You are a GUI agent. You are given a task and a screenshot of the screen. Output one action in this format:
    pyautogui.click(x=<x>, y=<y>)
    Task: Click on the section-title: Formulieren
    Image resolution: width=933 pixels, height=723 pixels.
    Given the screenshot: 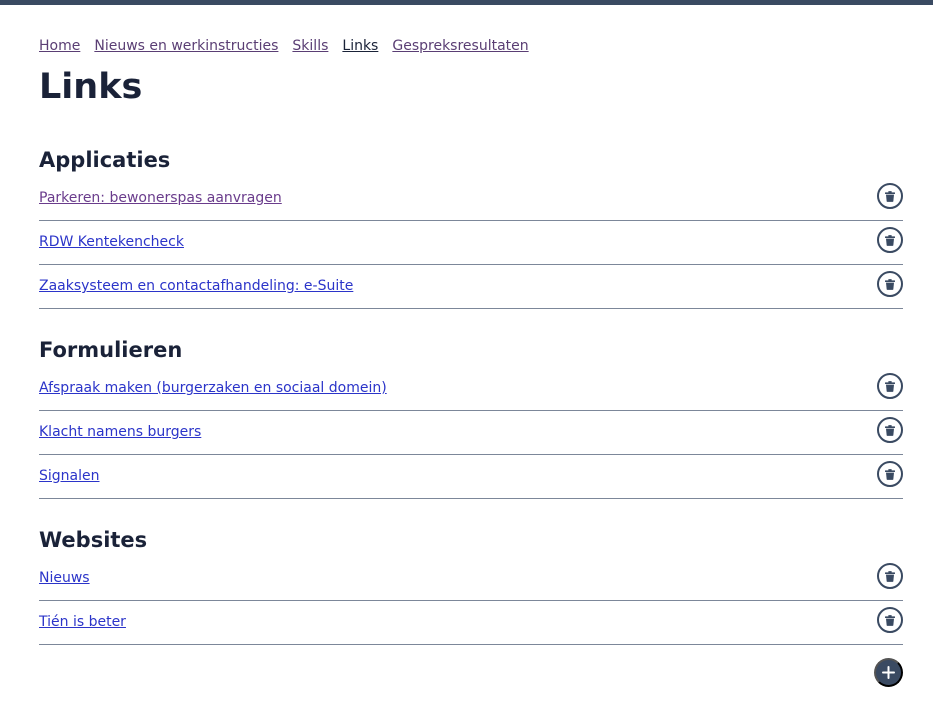 What is the action you would take?
    pyautogui.click(x=111, y=350)
    